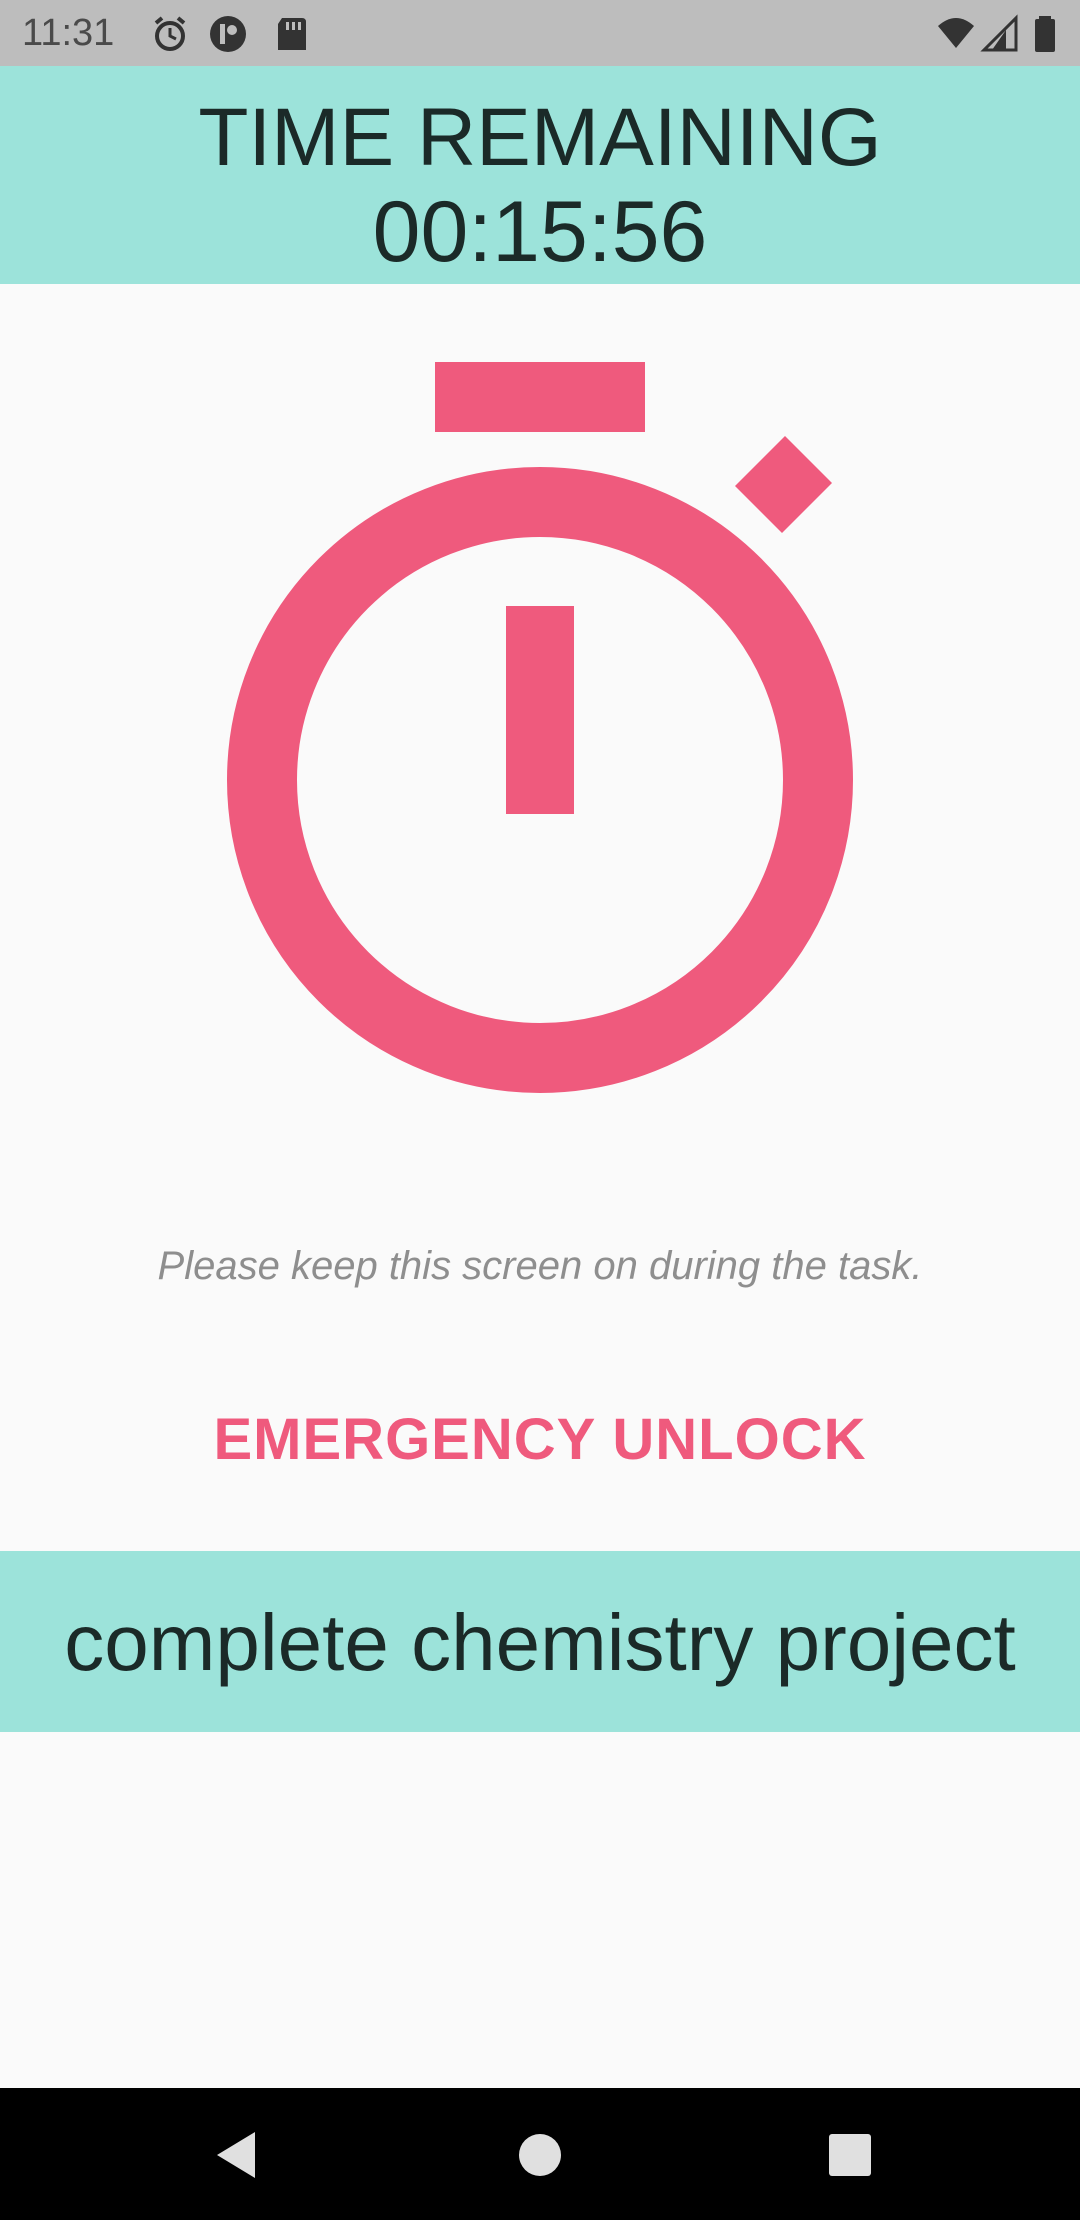 This screenshot has width=1080, height=2220. What do you see at coordinates (540, 137) in the screenshot?
I see `header-title: TIME REMAINING` at bounding box center [540, 137].